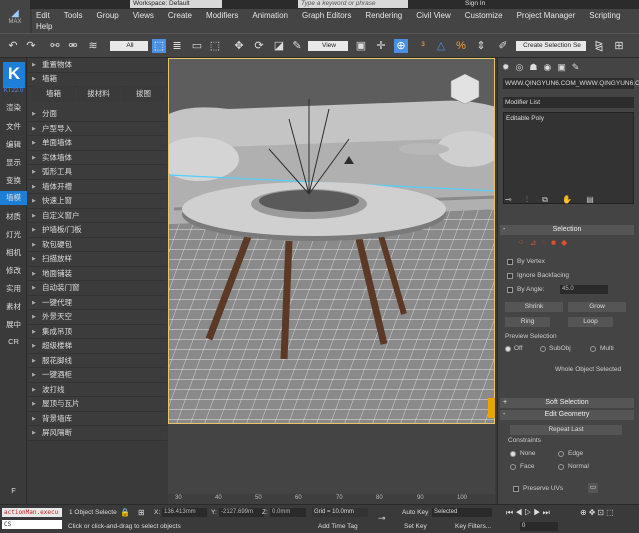 The height and width of the screenshot is (533, 639). I want to click on mirror-icon: ⧎, so click(599, 46).